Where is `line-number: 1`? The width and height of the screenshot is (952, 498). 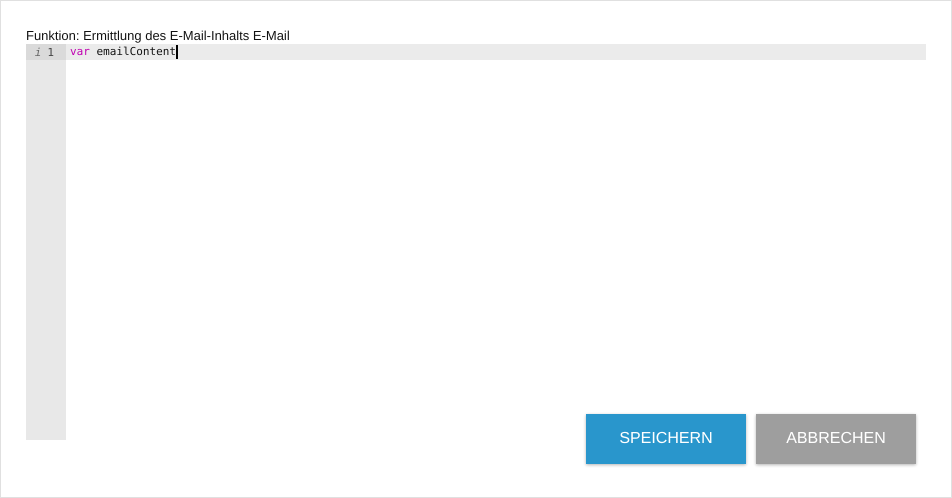
line-number: 1 is located at coordinates (50, 52).